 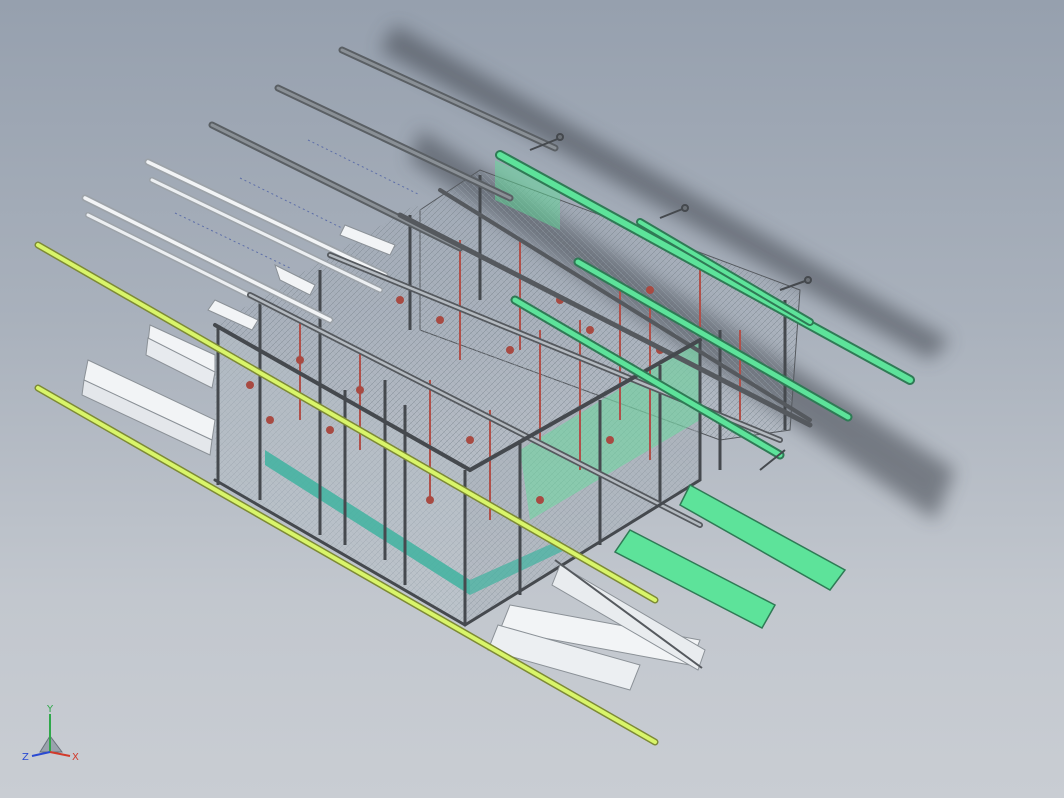 What do you see at coordinates (60, 754) in the screenshot?
I see `x-axis-line` at bounding box center [60, 754].